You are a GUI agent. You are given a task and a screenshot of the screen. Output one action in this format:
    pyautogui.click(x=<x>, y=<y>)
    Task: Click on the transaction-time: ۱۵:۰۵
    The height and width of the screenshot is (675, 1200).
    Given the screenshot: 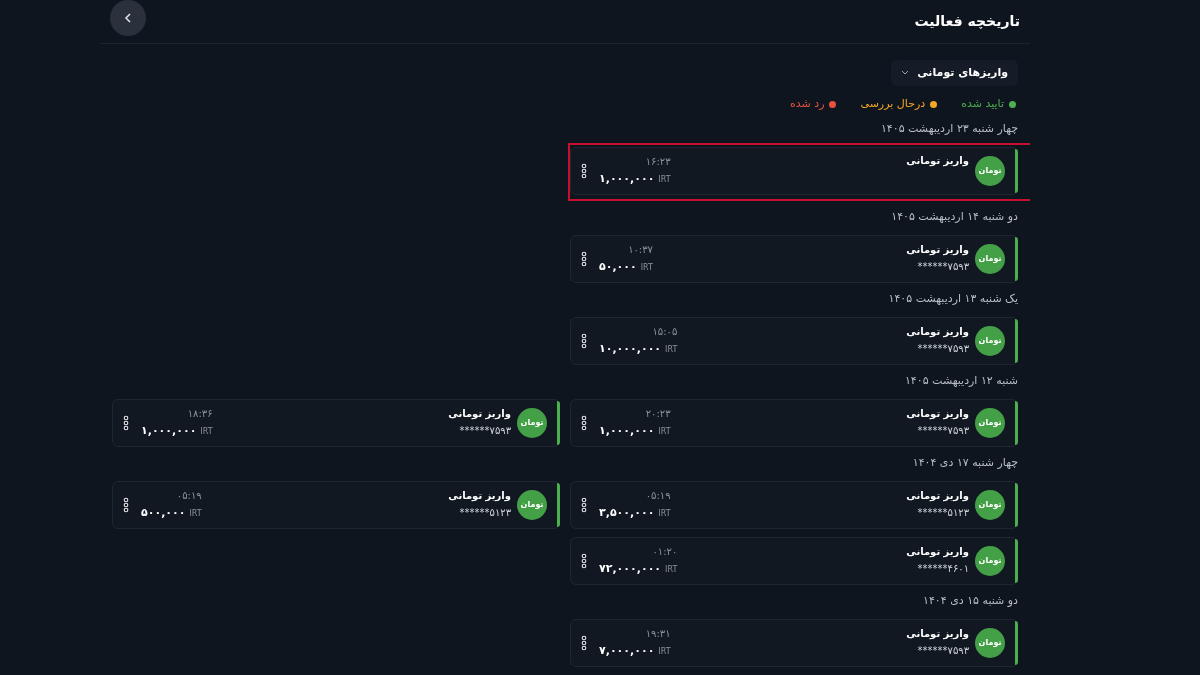 What is the action you would take?
    pyautogui.click(x=665, y=331)
    